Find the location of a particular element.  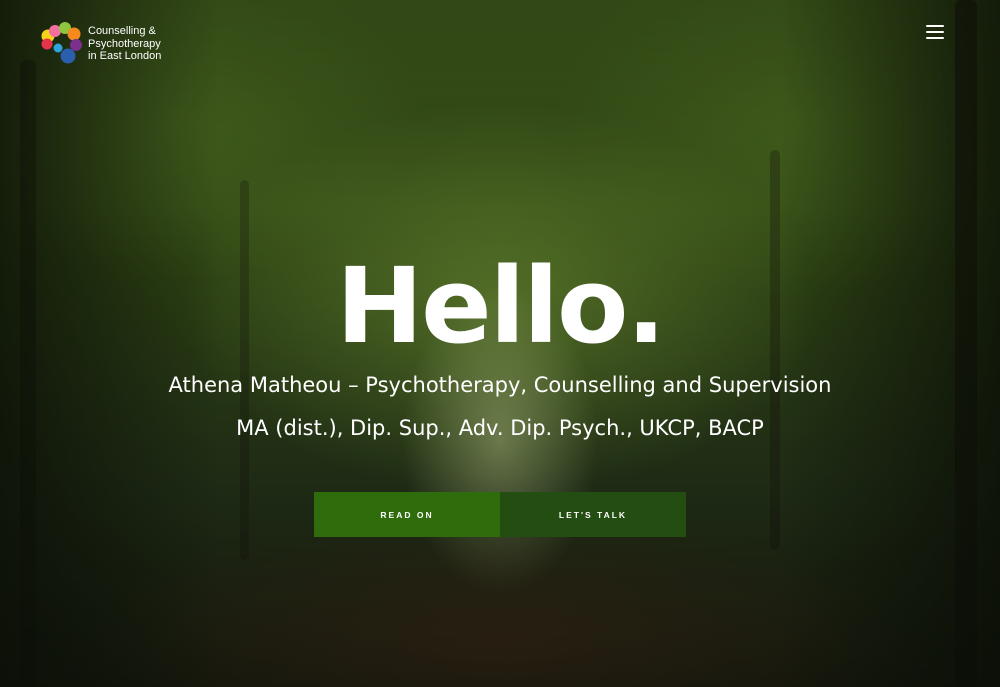

lets-talk-button: LET'S TALK is located at coordinates (593, 514).